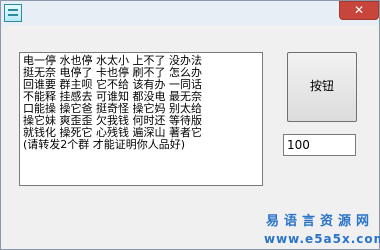 Image resolution: width=380 pixels, height=250 pixels. What do you see at coordinates (190, 13) in the screenshot?
I see `title-bar: ✕` at bounding box center [190, 13].